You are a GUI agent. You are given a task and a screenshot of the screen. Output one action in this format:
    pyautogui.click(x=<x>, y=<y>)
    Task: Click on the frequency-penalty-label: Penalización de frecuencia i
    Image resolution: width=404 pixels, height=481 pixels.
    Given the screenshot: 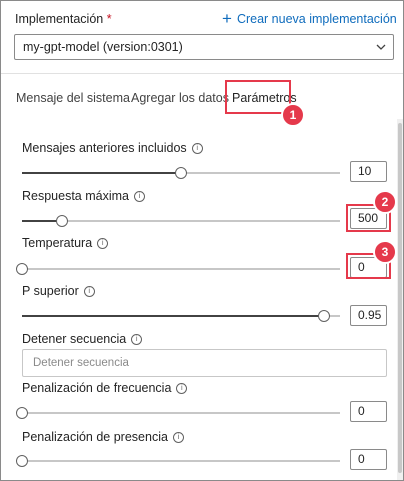 What is the action you would take?
    pyautogui.click(x=105, y=388)
    